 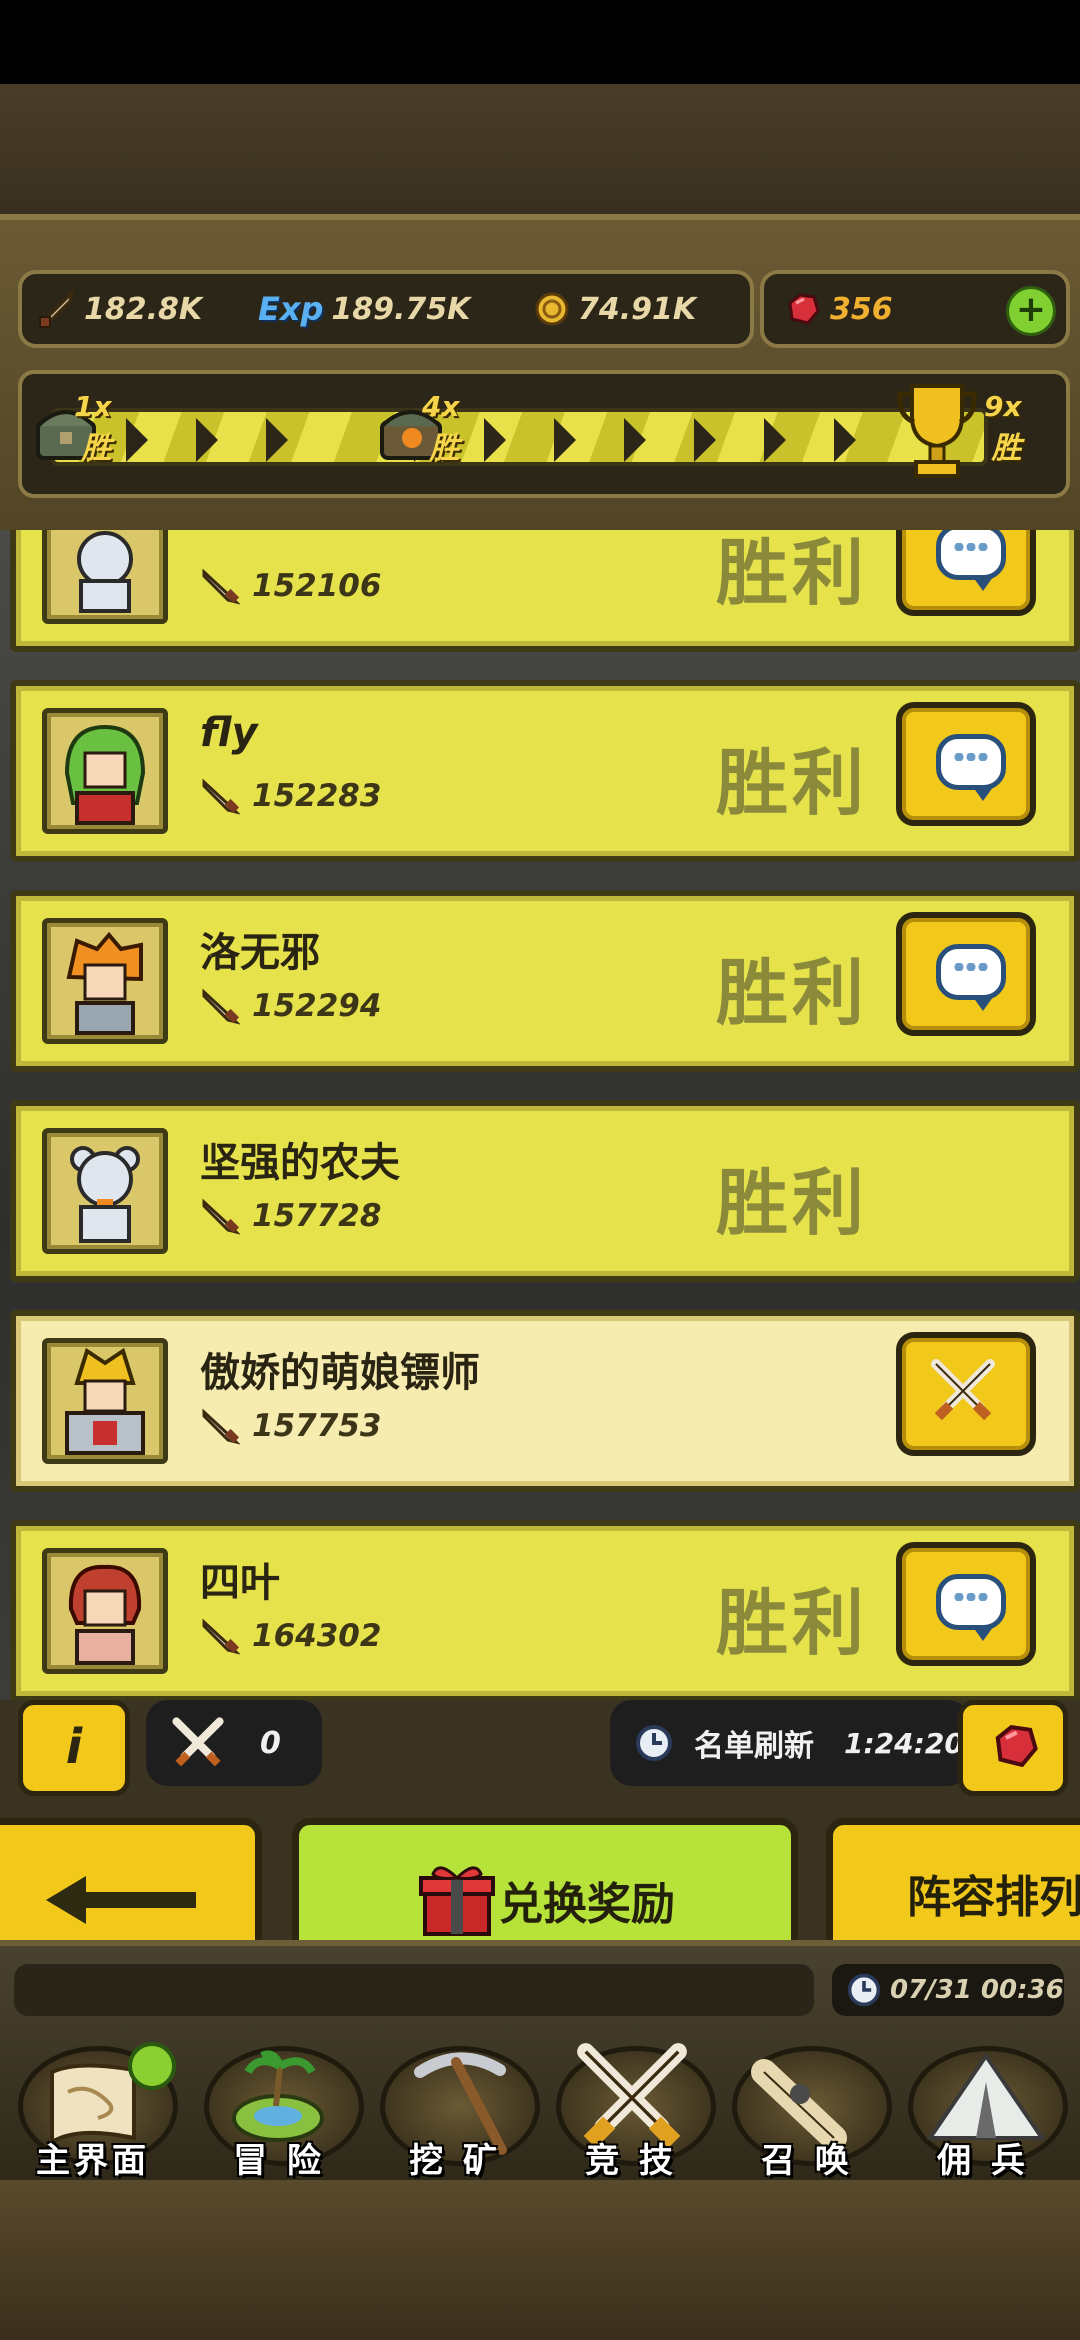 I want to click on milestone-3-label: 胜, so click(x=1006, y=448).